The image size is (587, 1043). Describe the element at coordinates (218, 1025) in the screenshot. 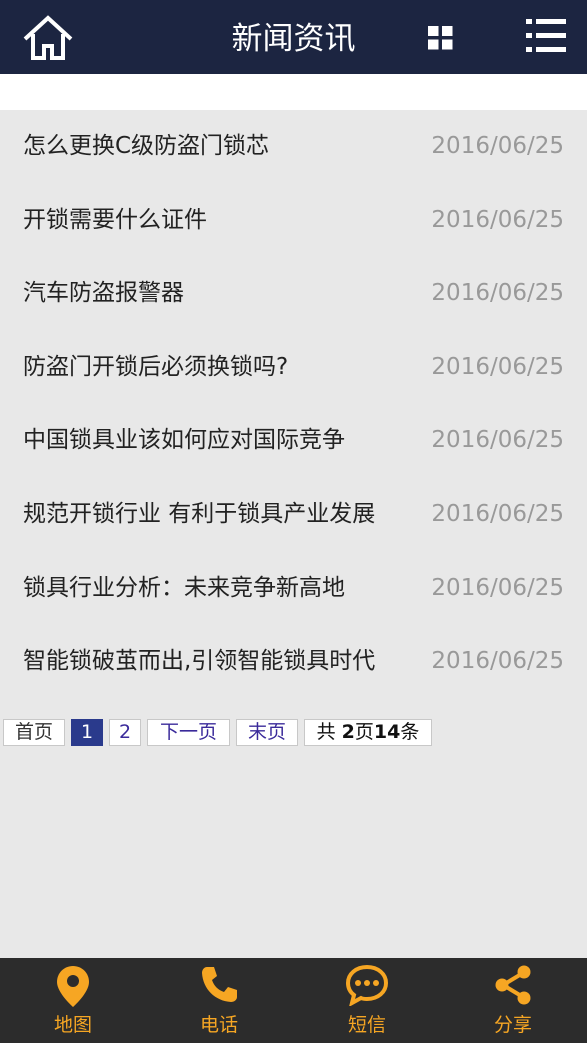

I see `nav-phone-label: 电话` at that location.